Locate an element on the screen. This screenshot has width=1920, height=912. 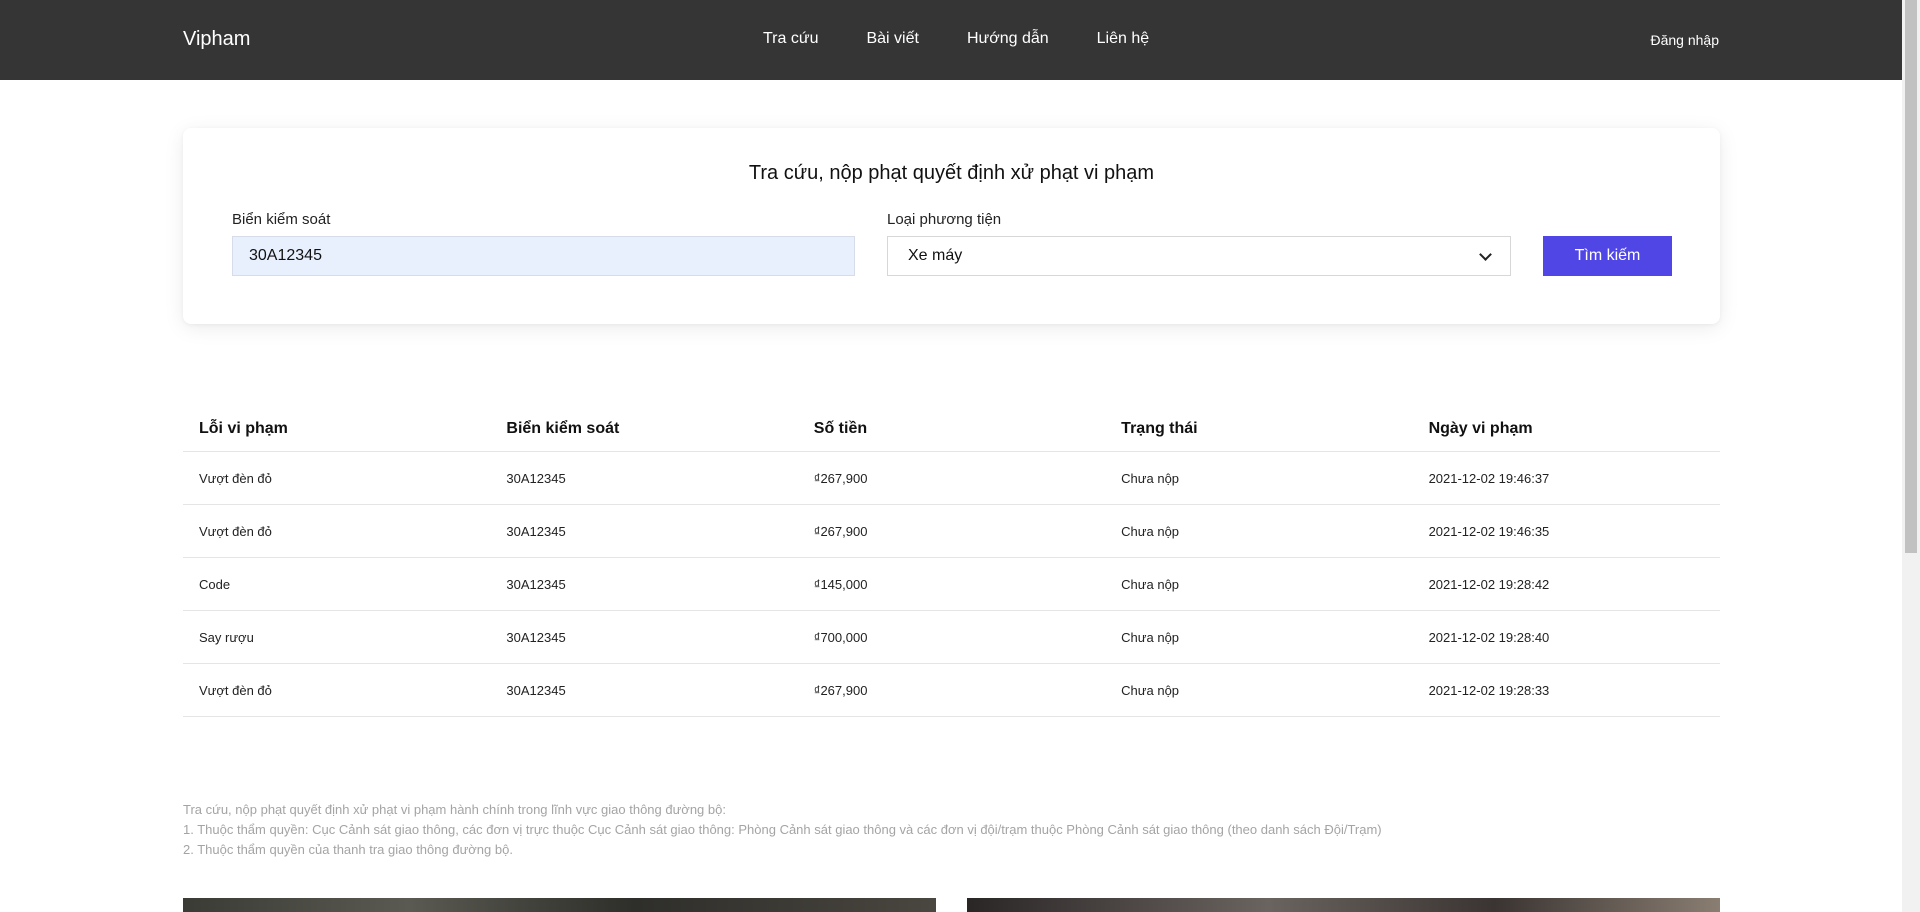
login-link: Đăng nhập is located at coordinates (1684, 40).